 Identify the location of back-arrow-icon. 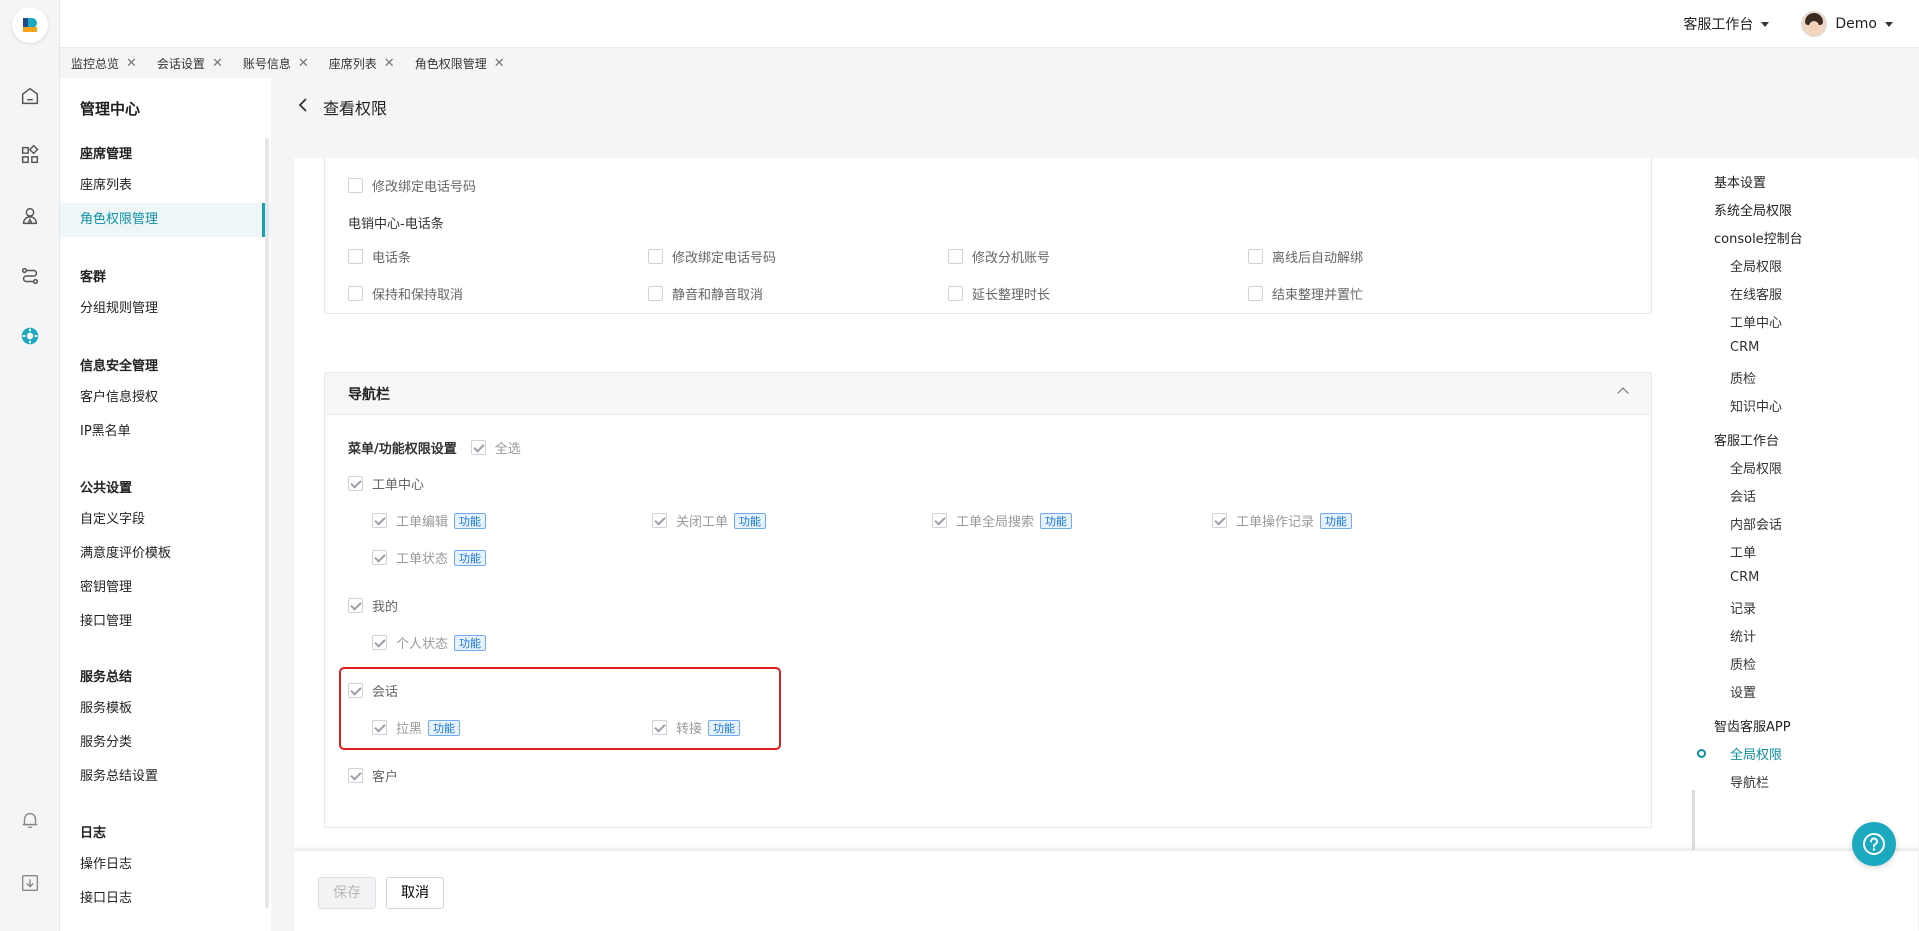
(303, 107).